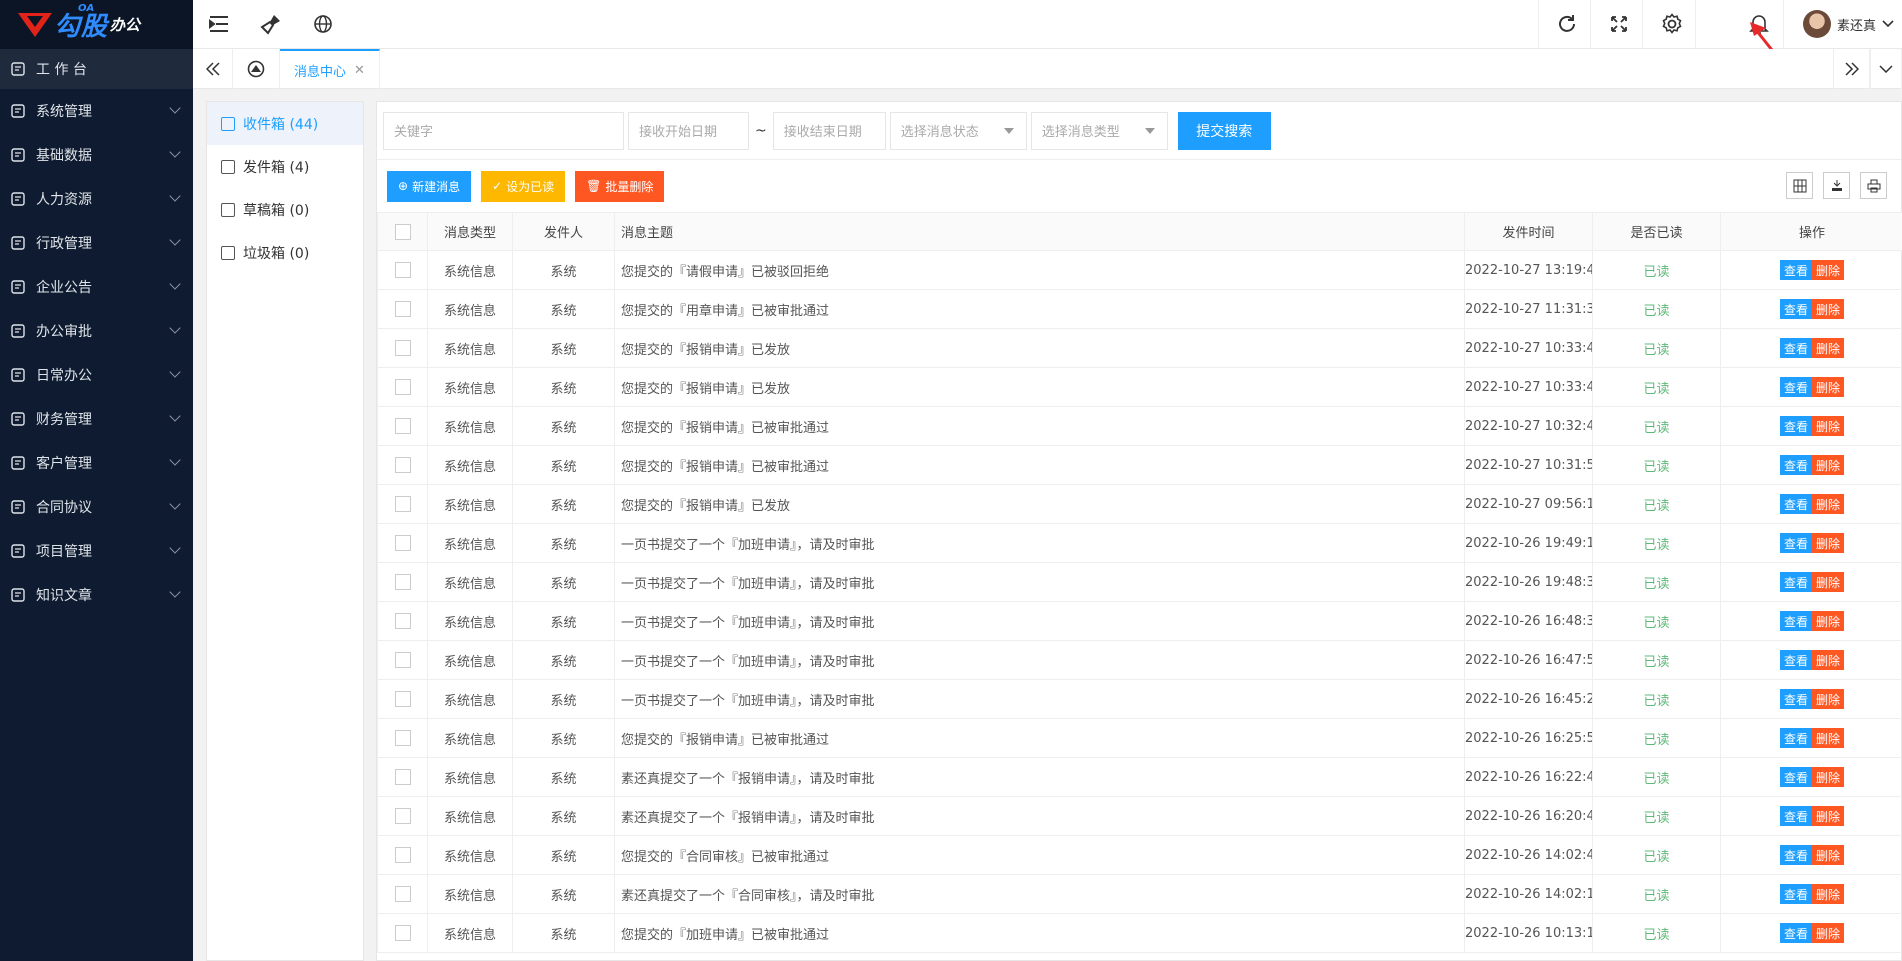 This screenshot has height=961, width=1902. What do you see at coordinates (1873, 185) in the screenshot?
I see `print-icon` at bounding box center [1873, 185].